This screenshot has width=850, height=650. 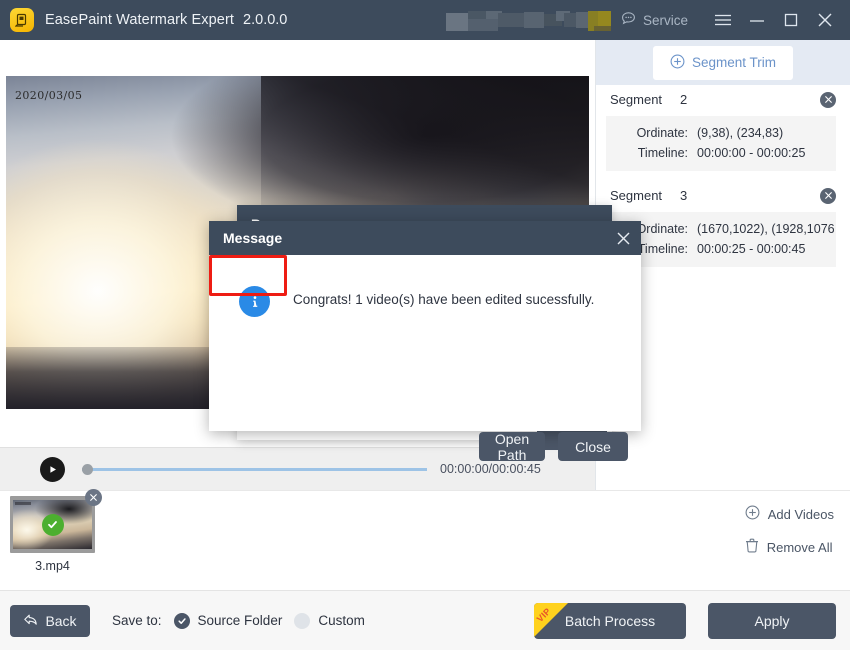 I want to click on info-icon, so click(x=254, y=301).